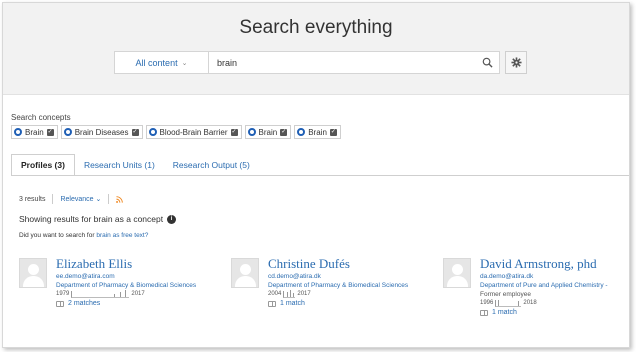  Describe the element at coordinates (487, 62) in the screenshot. I see `search-icon` at that location.